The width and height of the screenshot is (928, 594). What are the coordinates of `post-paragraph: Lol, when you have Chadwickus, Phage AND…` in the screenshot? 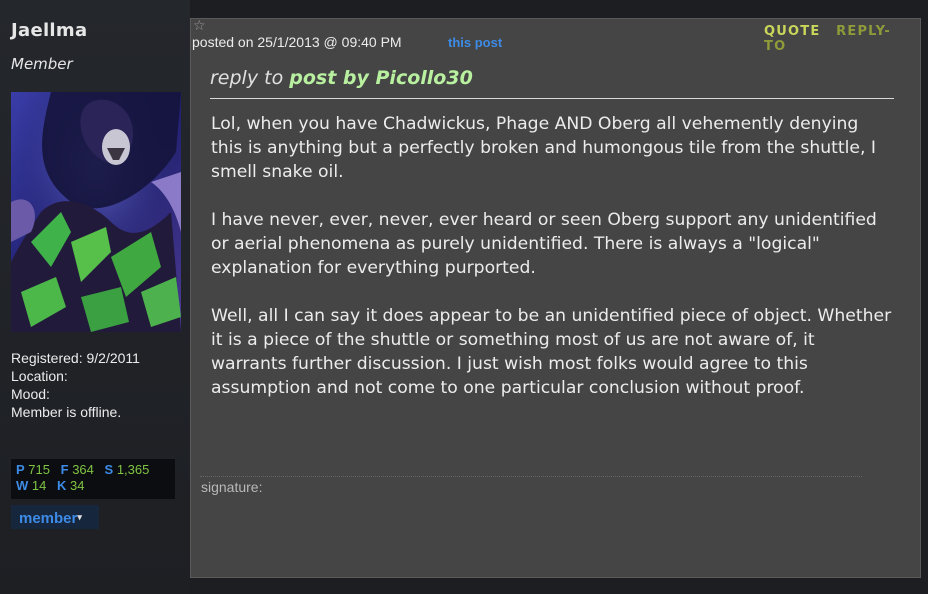 It's located at (543, 148).